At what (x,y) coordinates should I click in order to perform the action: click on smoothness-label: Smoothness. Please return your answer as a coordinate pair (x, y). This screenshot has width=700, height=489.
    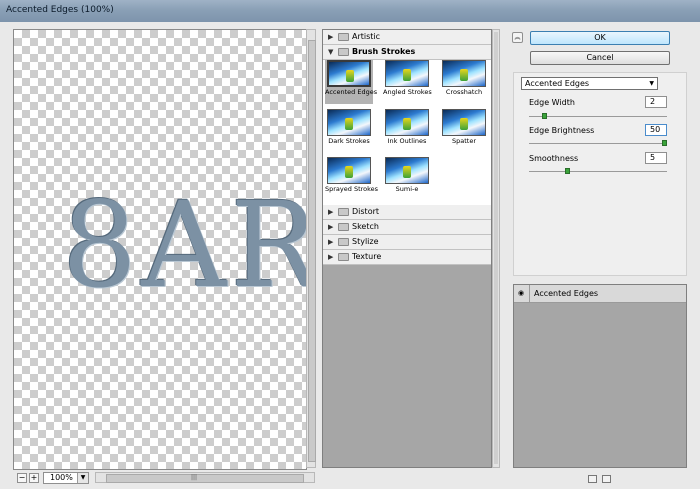
    Looking at the image, I should click on (554, 158).